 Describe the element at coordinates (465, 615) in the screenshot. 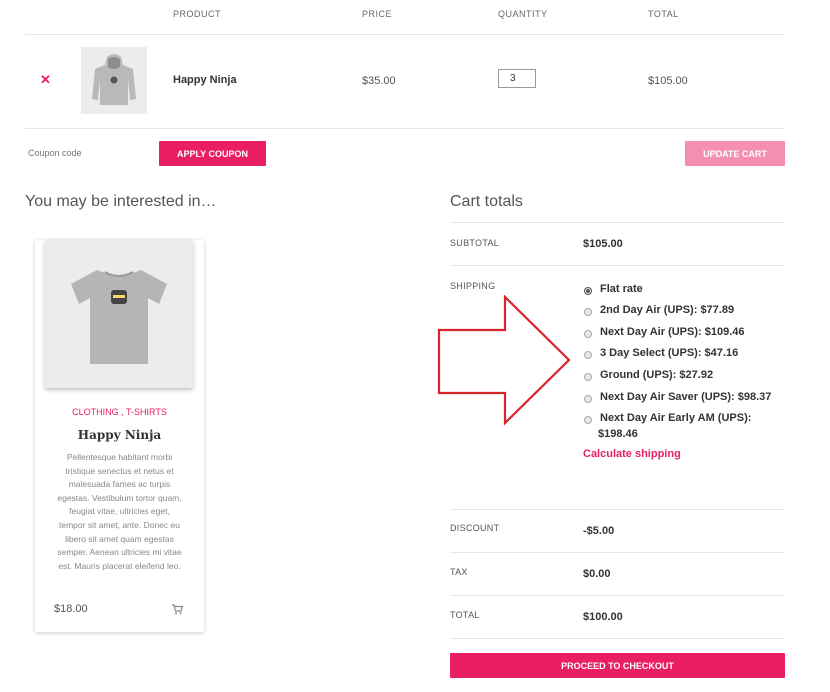

I see `total-label: TOTAL` at that location.